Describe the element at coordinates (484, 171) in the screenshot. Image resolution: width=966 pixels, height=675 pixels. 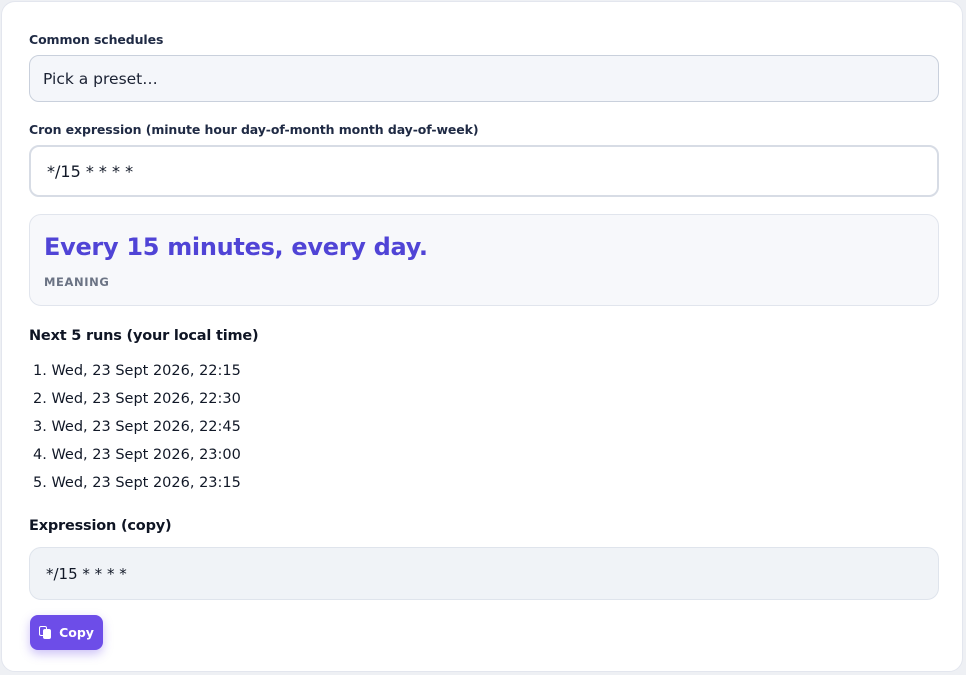
I see `cron-expression-input` at that location.